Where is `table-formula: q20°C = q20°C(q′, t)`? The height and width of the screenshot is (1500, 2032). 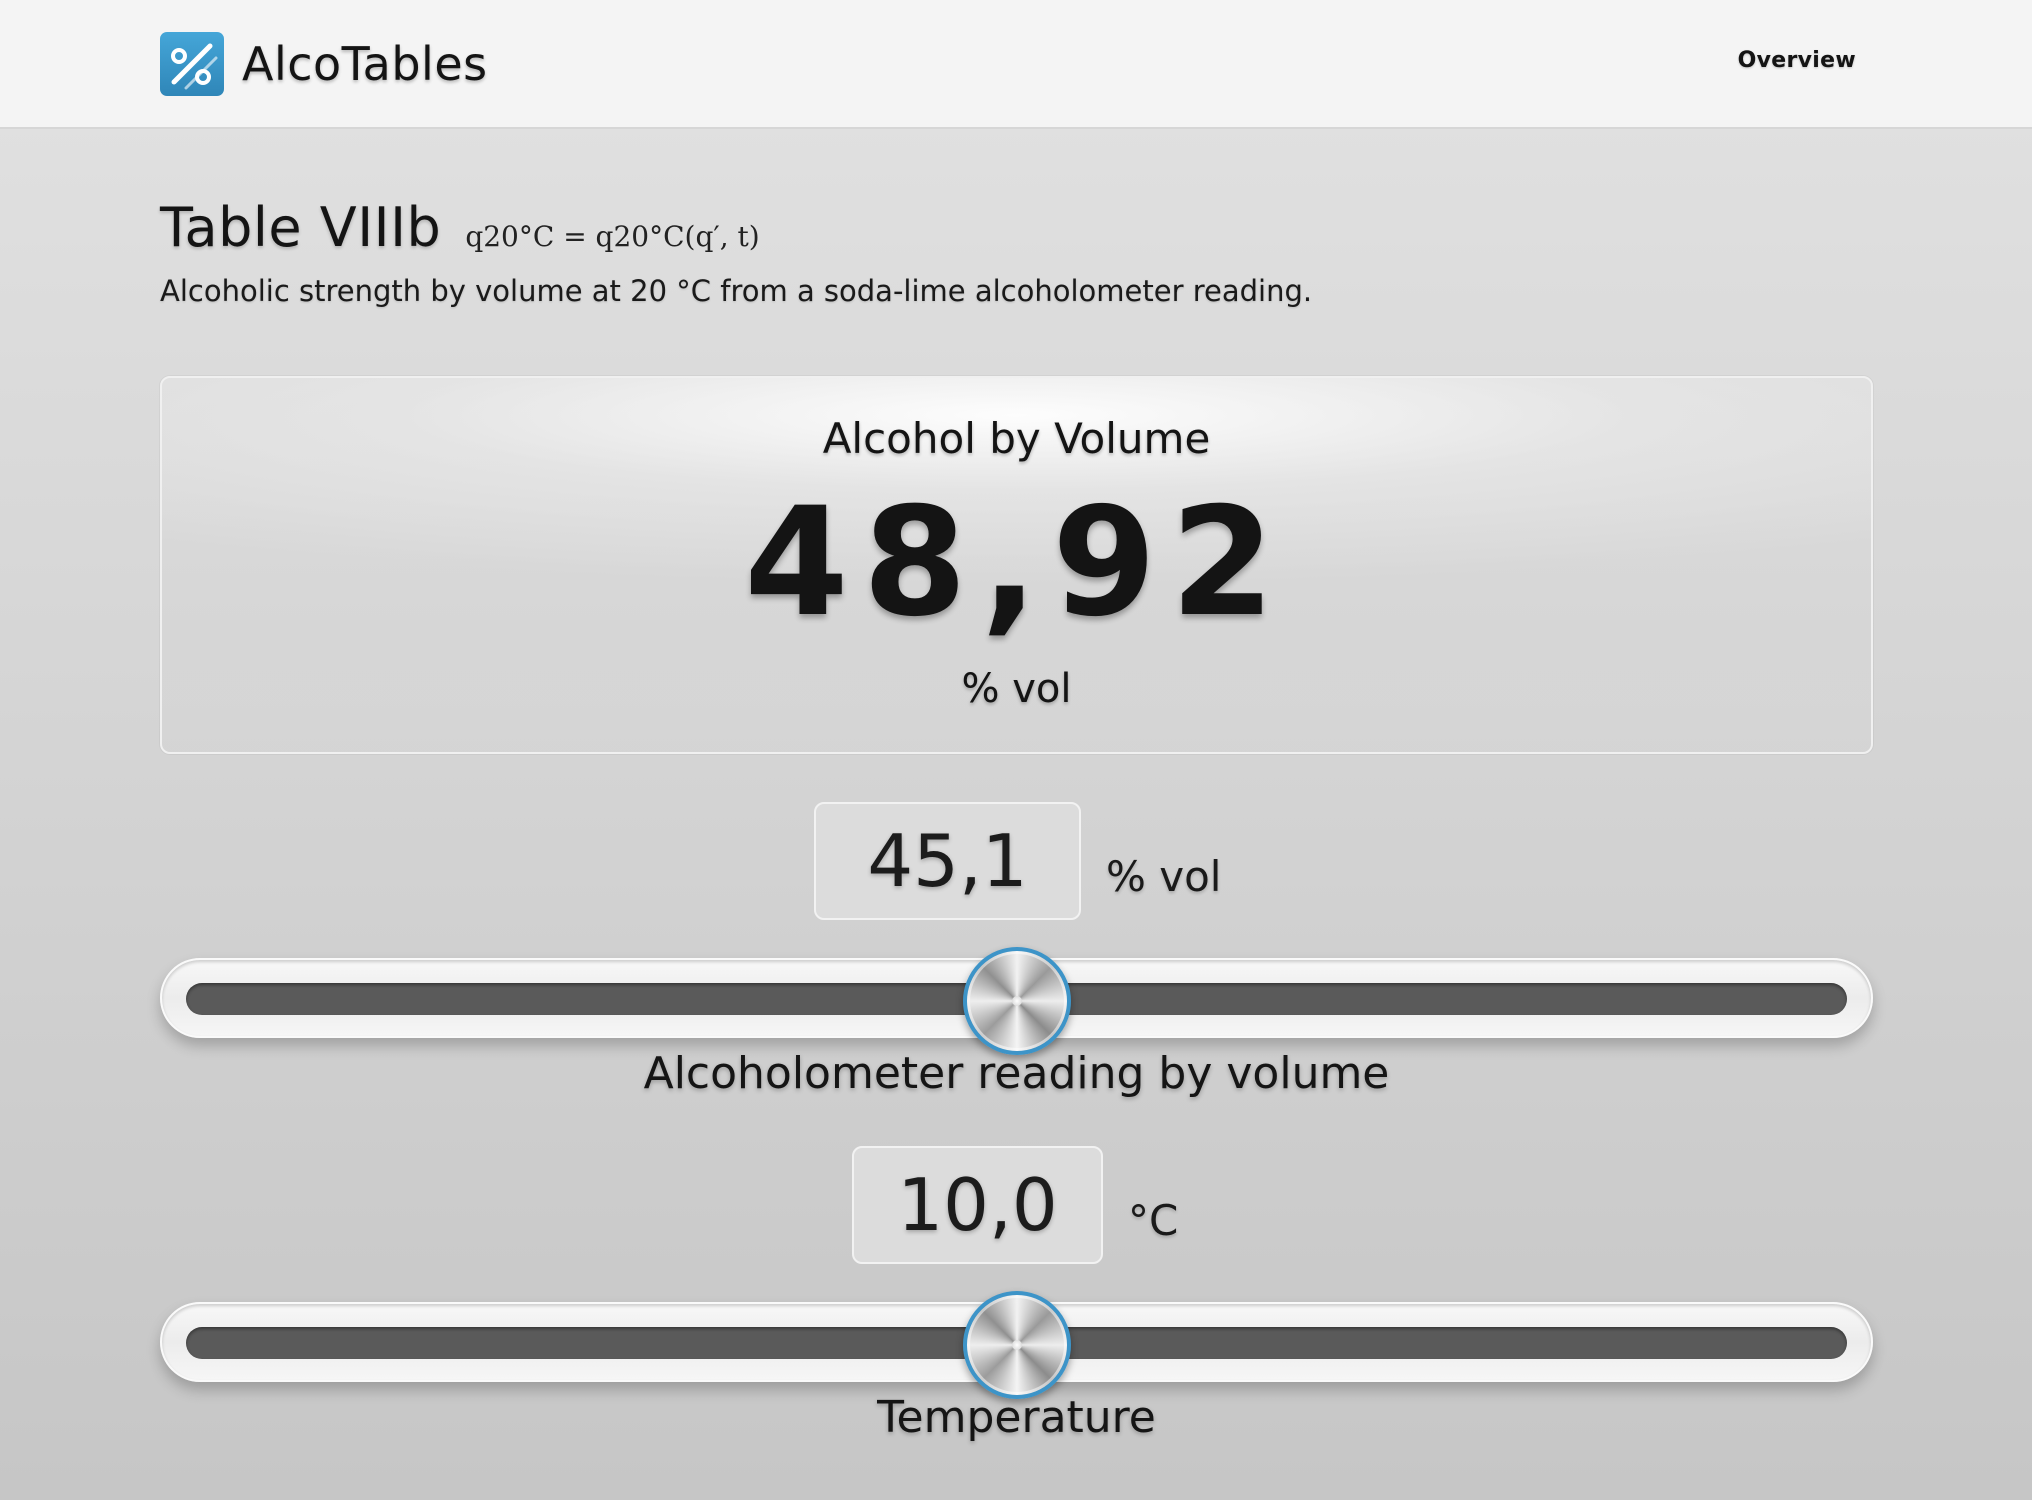
table-formula: q20°C = q20°C(q′, t) is located at coordinates (612, 236).